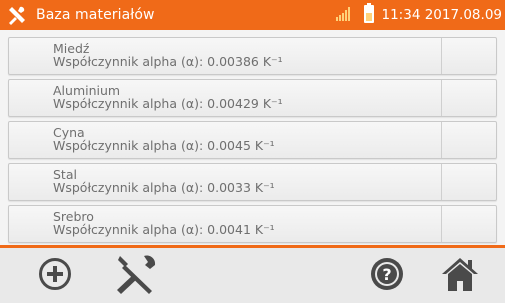 Image resolution: width=505 pixels, height=303 pixels. I want to click on help-icon: ?, so click(387, 276).